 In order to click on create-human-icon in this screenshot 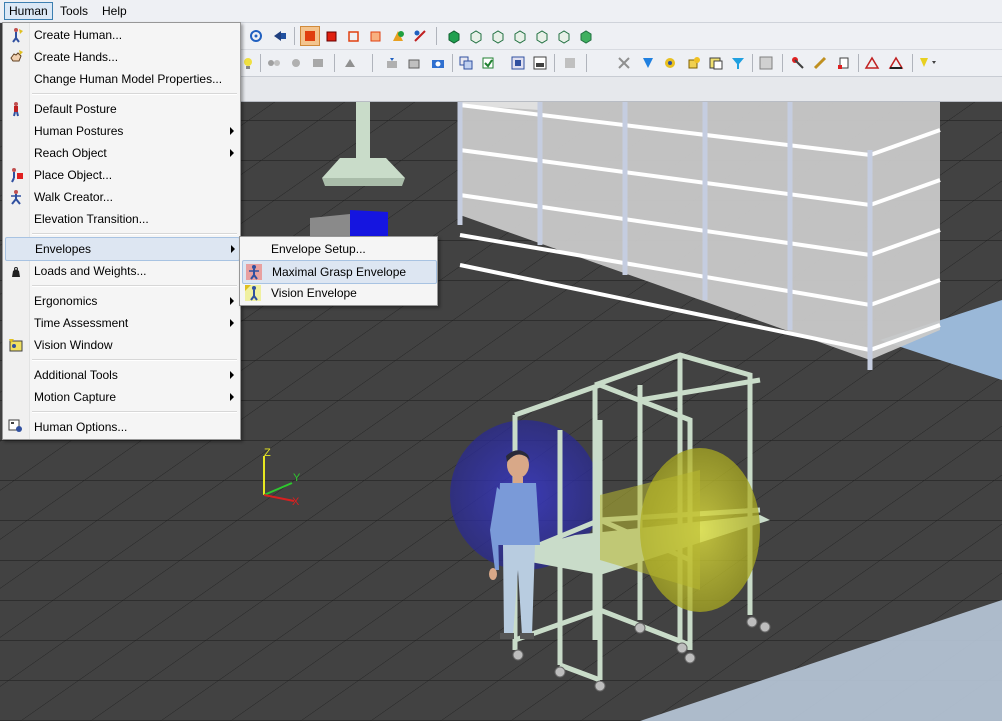, I will do `click(16, 35)`.